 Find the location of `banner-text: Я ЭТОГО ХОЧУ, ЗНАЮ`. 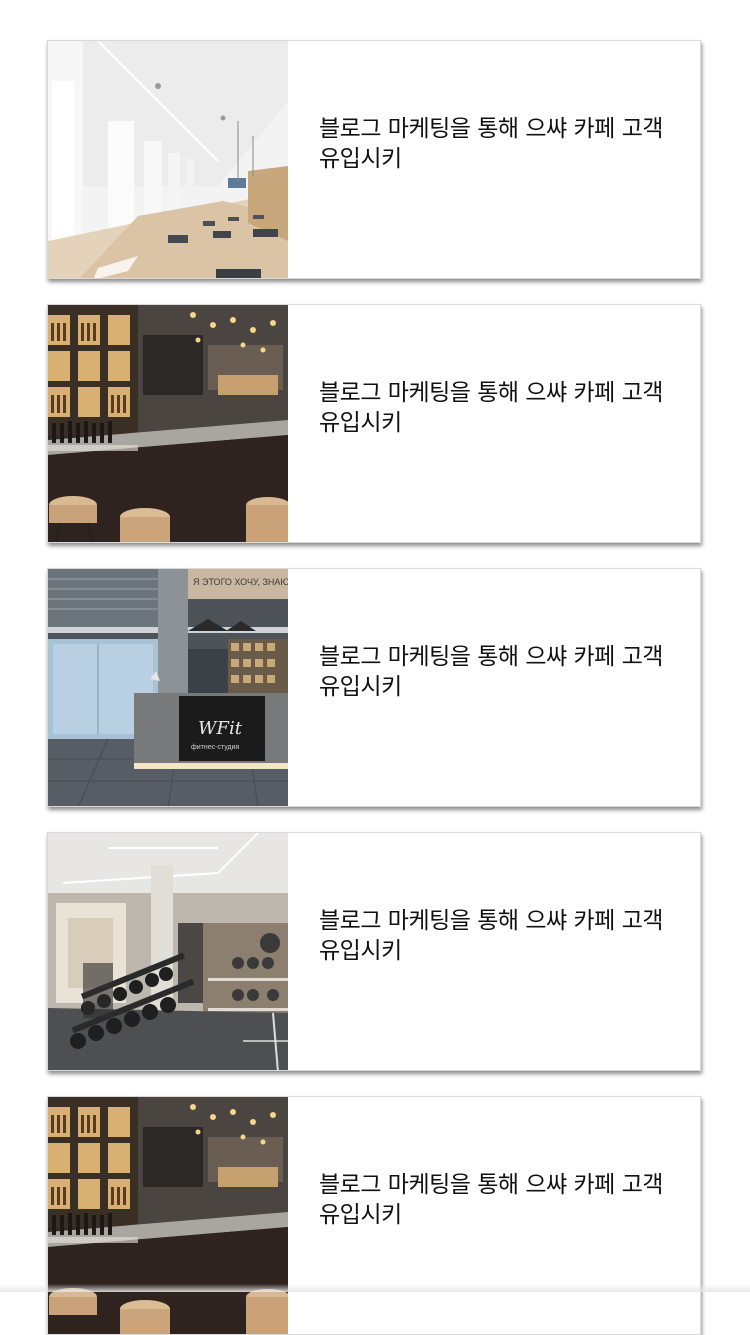

banner-text: Я ЭТОГО ХОЧУ, ЗНАЮ is located at coordinates (240, 582).